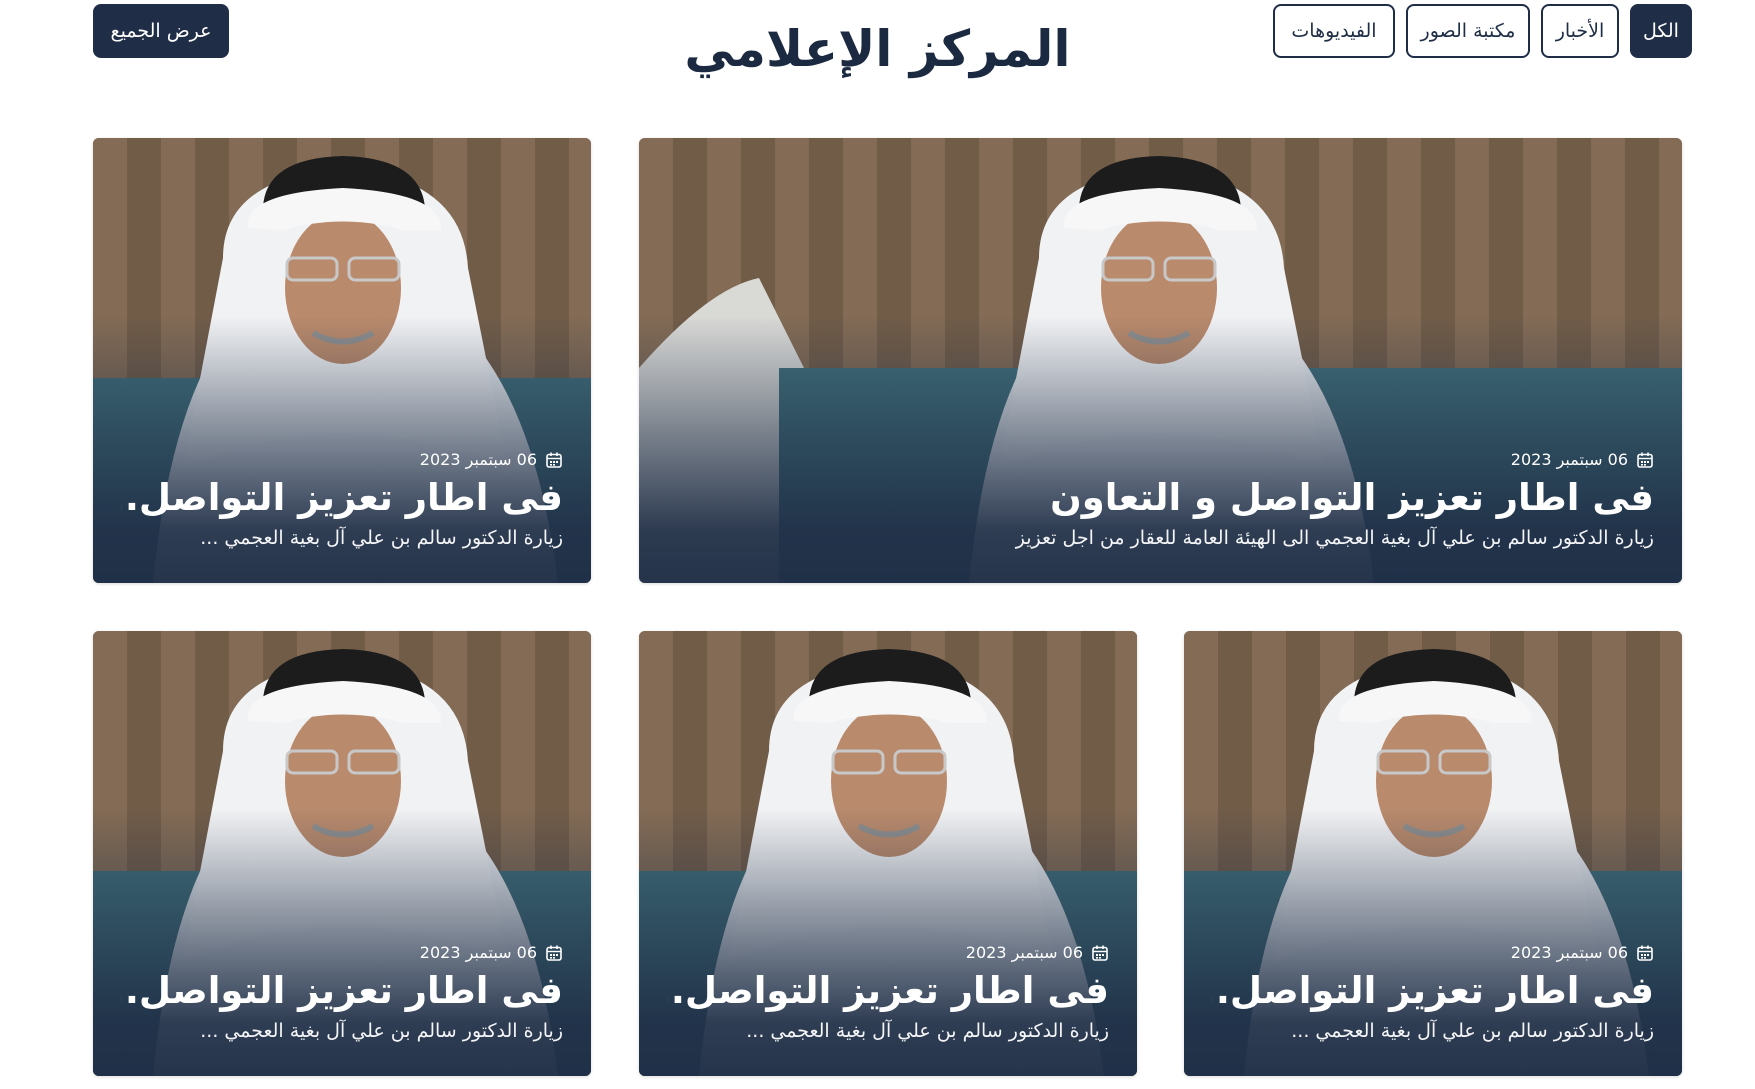 The image size is (1755, 1089). I want to click on view-all-button: عرض الجميع, so click(161, 31).